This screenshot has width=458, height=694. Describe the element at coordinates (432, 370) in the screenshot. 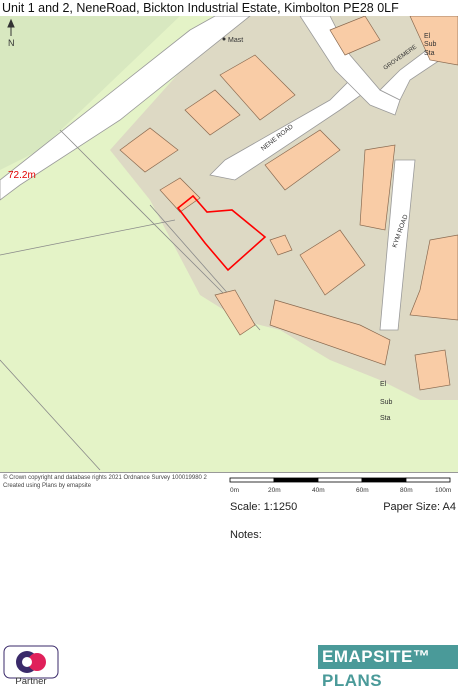

I see `building` at that location.